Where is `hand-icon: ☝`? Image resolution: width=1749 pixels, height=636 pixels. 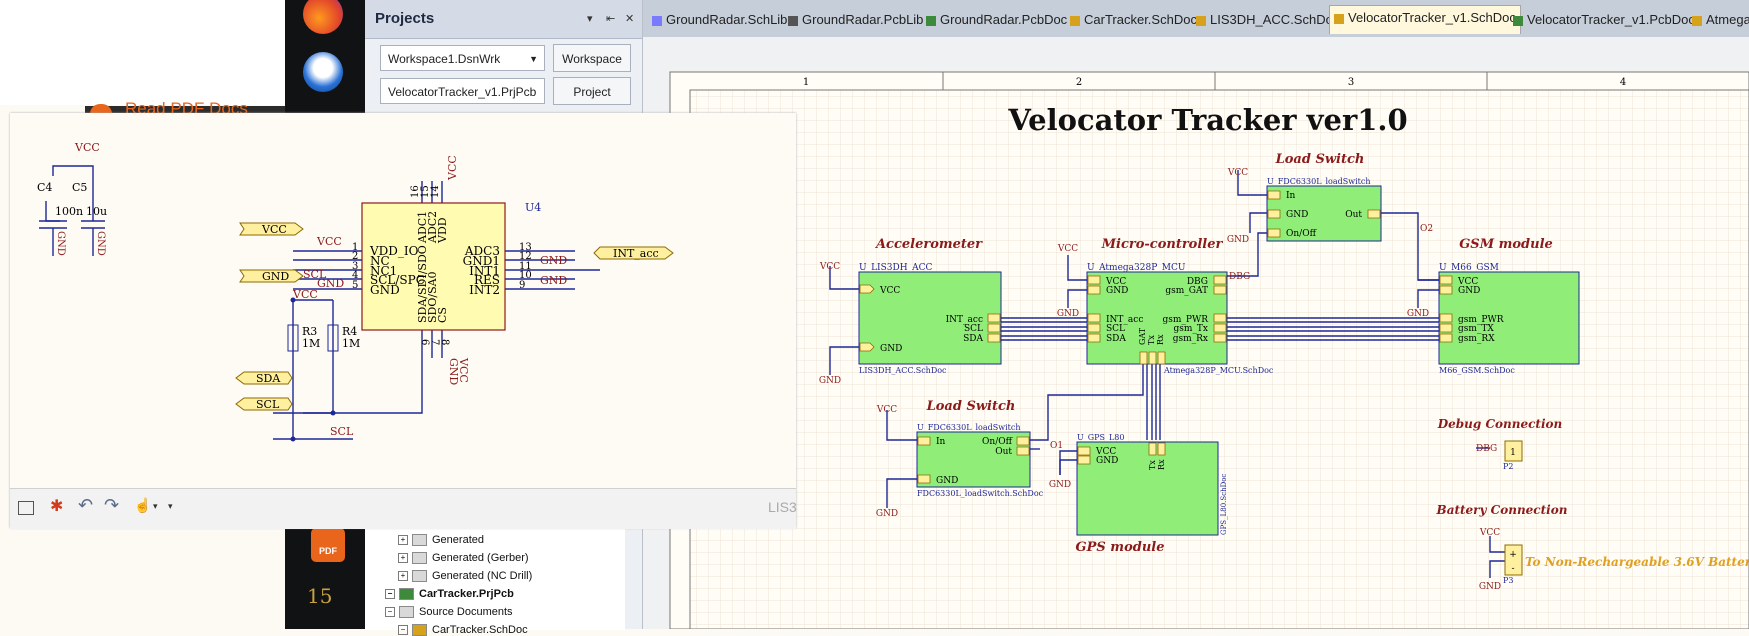 hand-icon: ☝ is located at coordinates (142, 505).